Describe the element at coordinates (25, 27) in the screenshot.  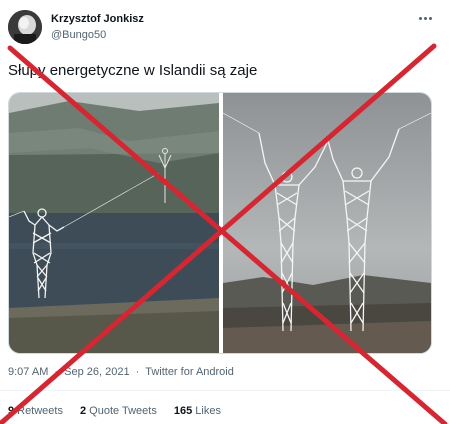
I see `avatar` at that location.